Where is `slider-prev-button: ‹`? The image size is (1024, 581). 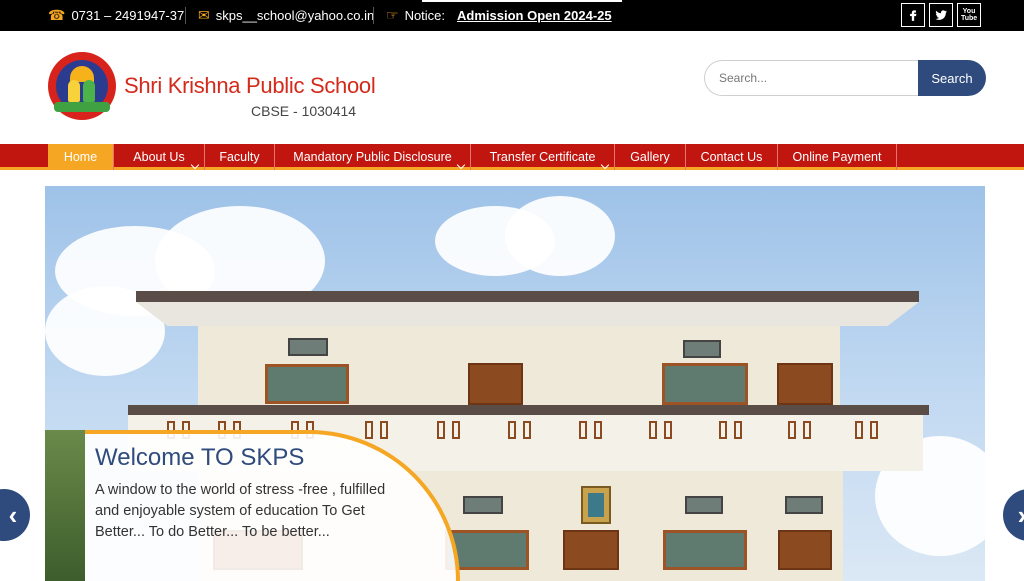 slider-prev-button: ‹ is located at coordinates (15, 515).